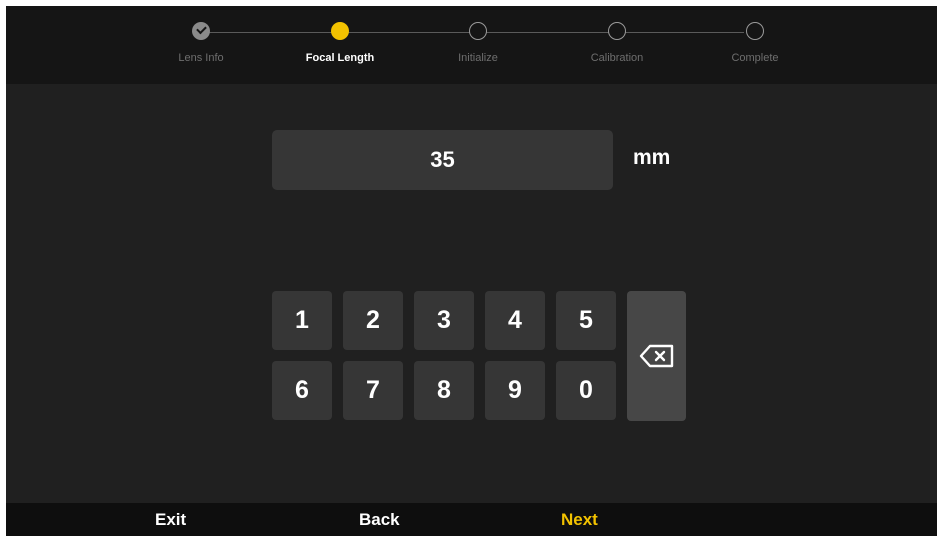  Describe the element at coordinates (379, 520) in the screenshot. I see `back-button: Back` at that location.